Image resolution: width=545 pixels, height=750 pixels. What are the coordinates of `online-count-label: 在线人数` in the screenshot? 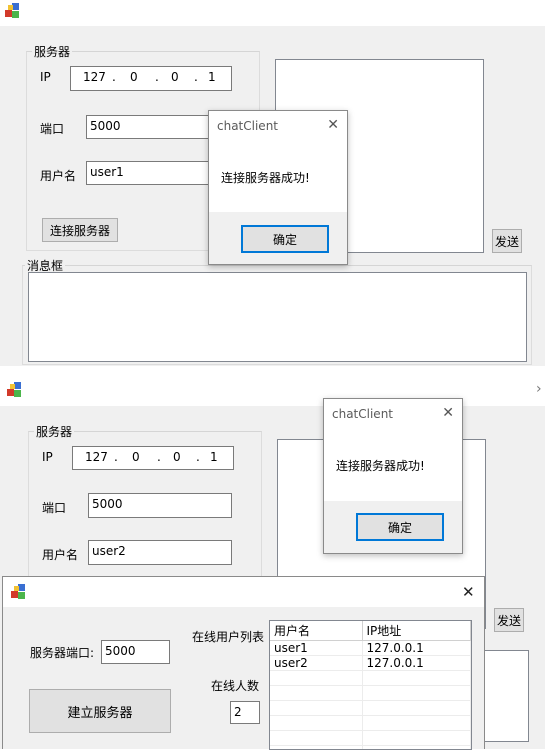 It's located at (235, 685).